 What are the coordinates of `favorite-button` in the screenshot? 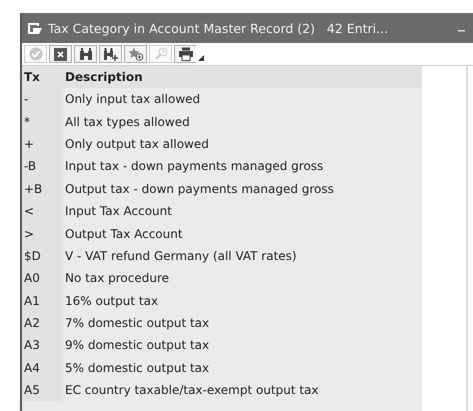 It's located at (135, 54).